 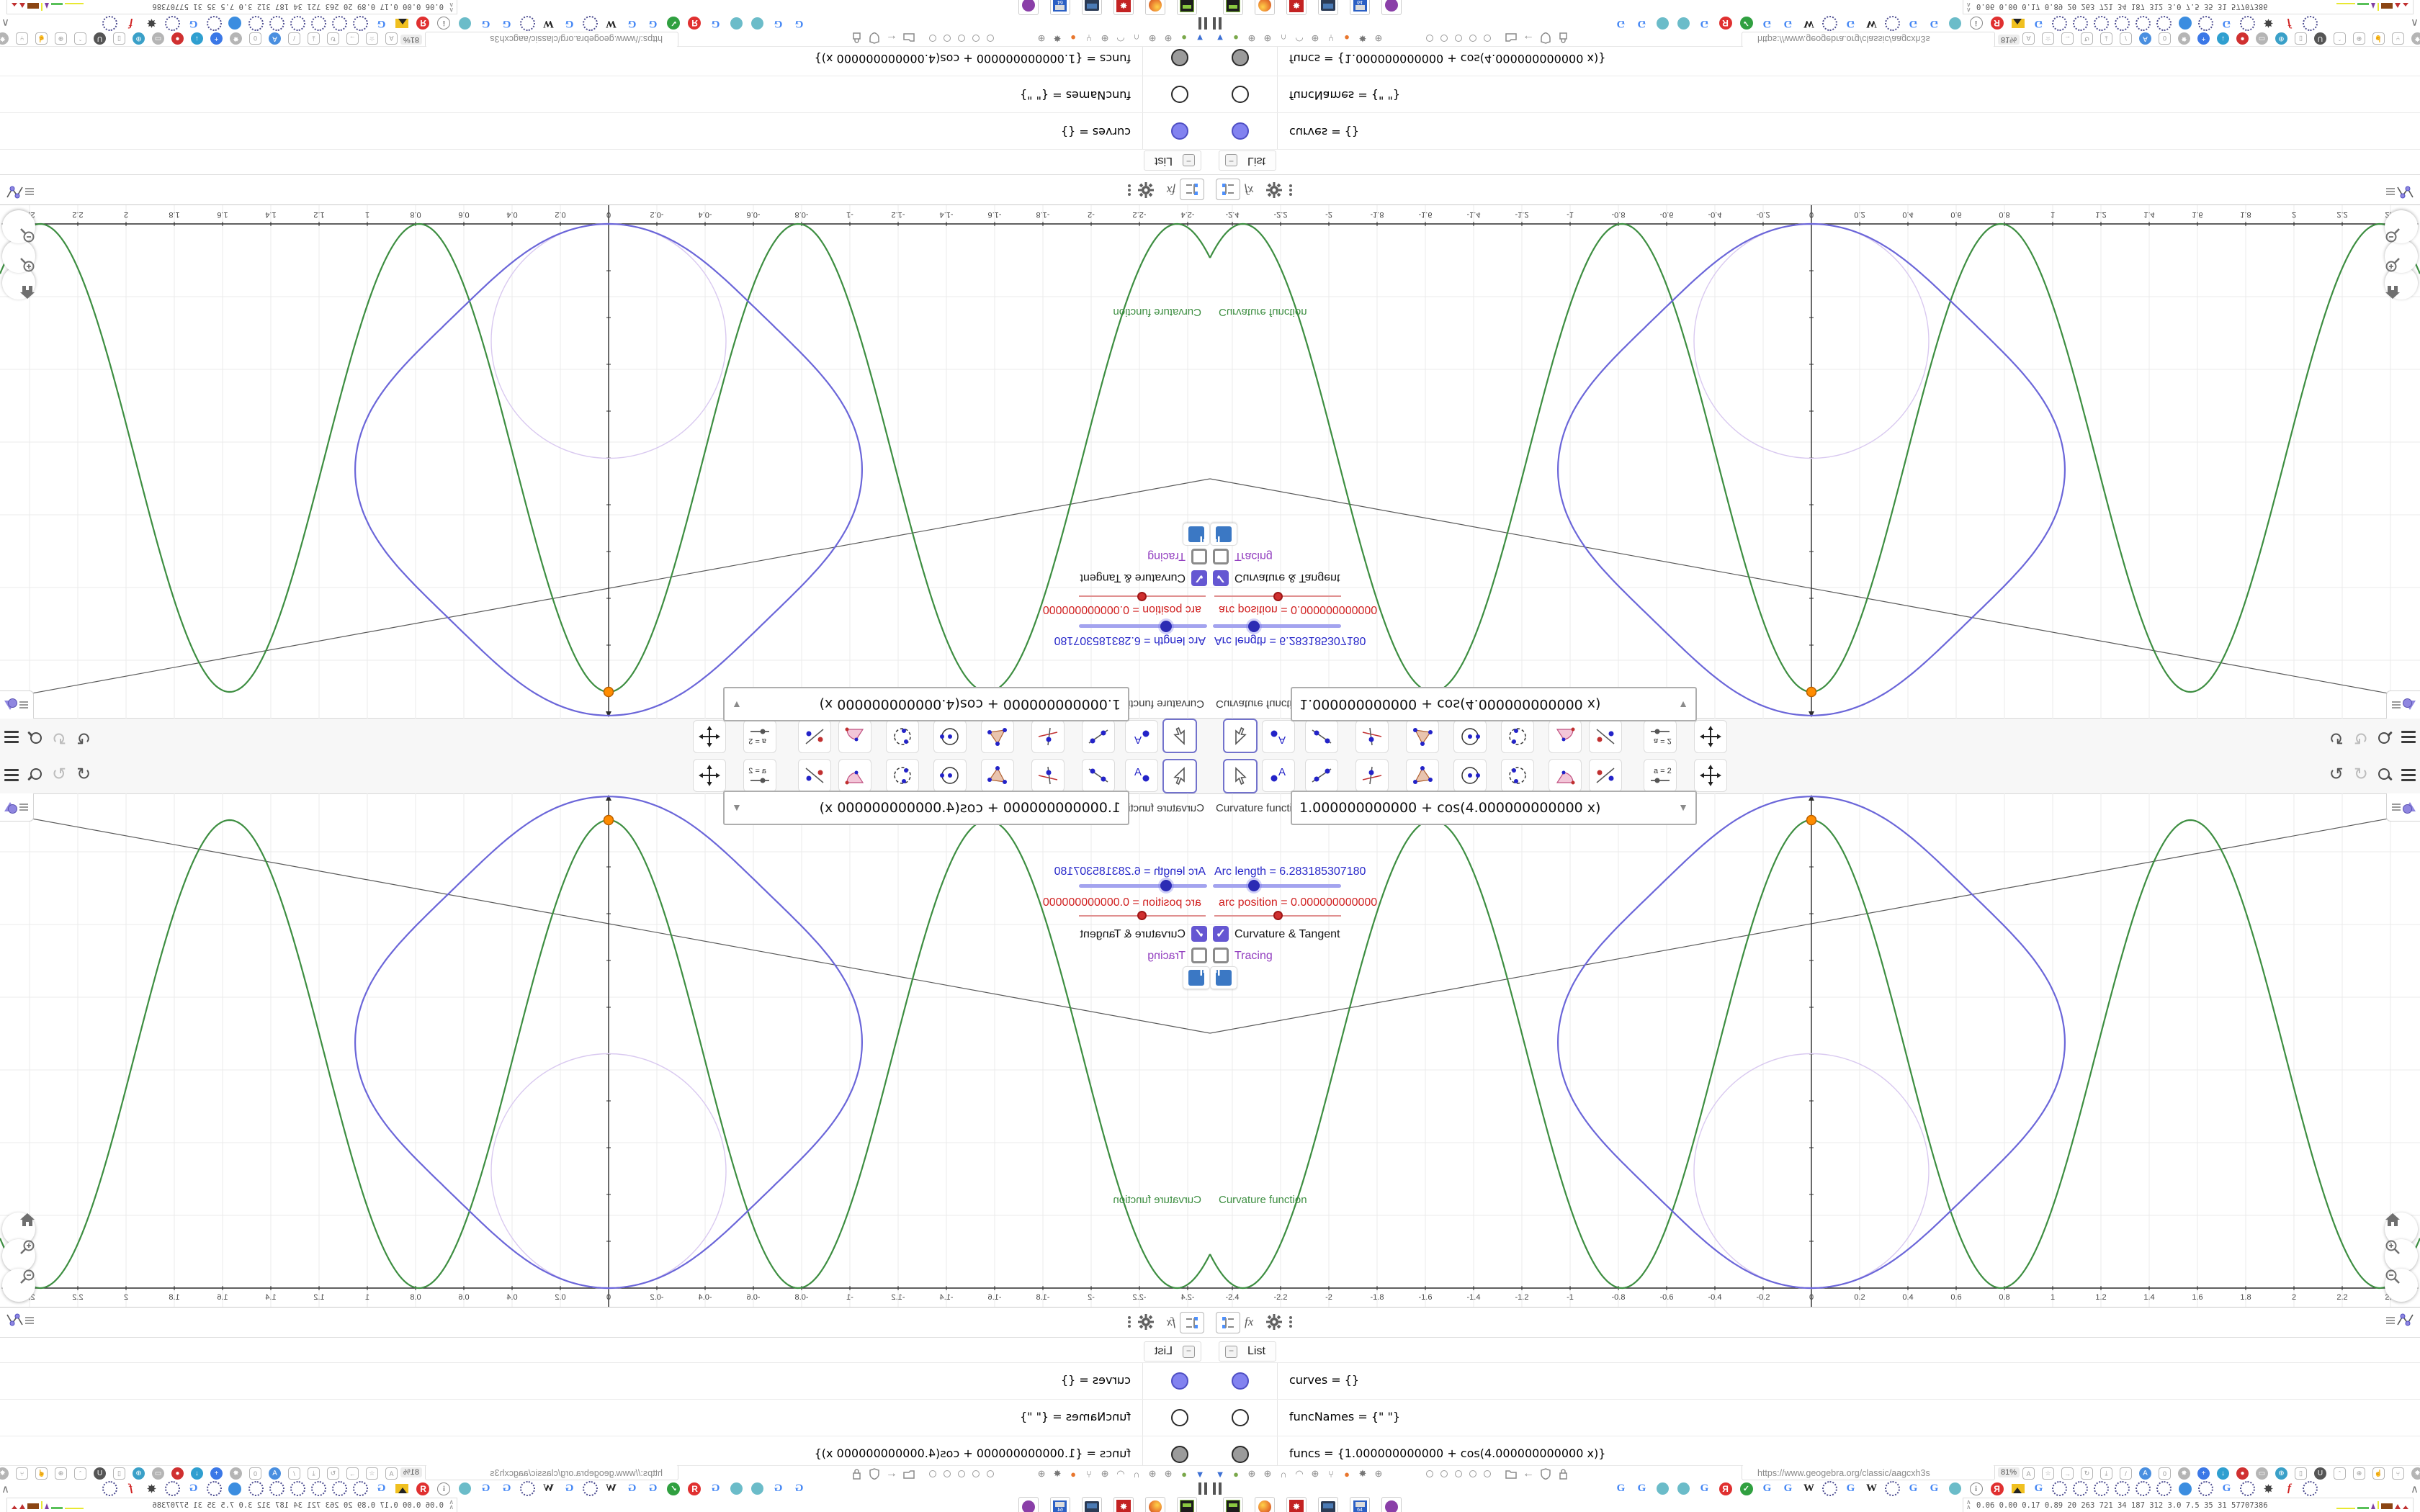 What do you see at coordinates (2009, 1472) in the screenshot?
I see `zoom-badge: 81%` at bounding box center [2009, 1472].